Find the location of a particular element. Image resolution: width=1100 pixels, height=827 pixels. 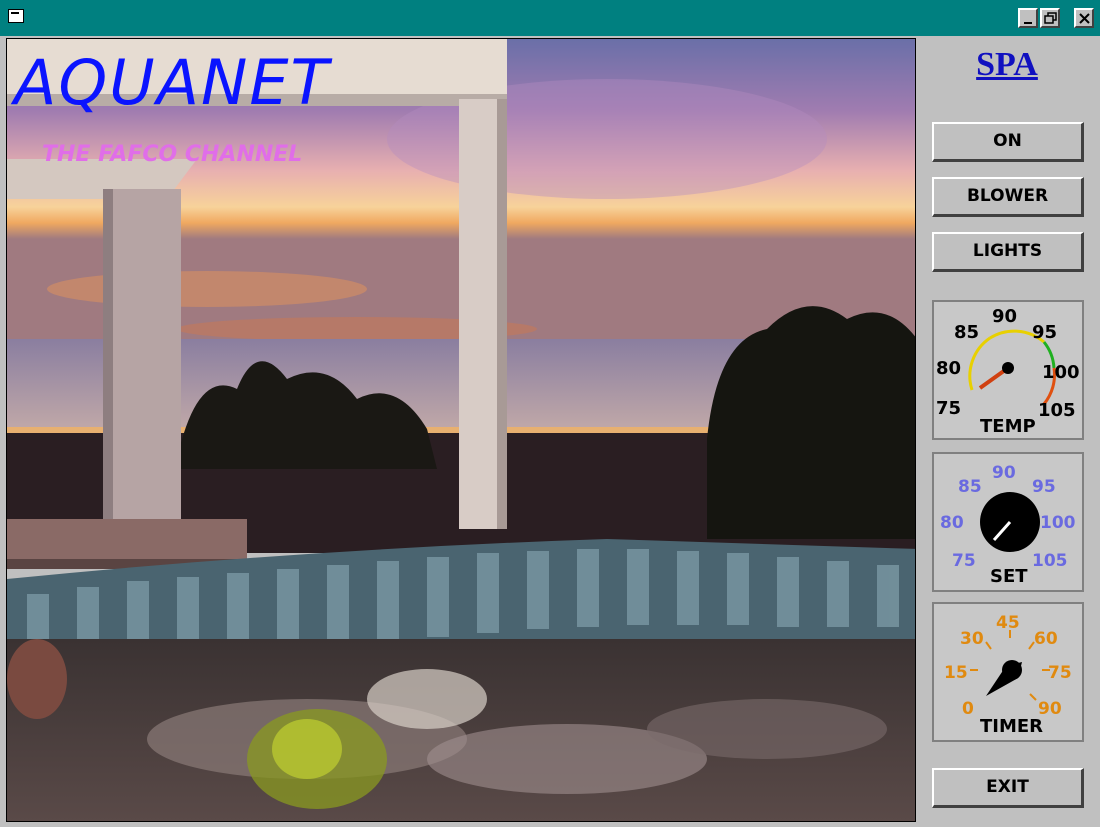

timer-tick: 60 is located at coordinates (1046, 639).